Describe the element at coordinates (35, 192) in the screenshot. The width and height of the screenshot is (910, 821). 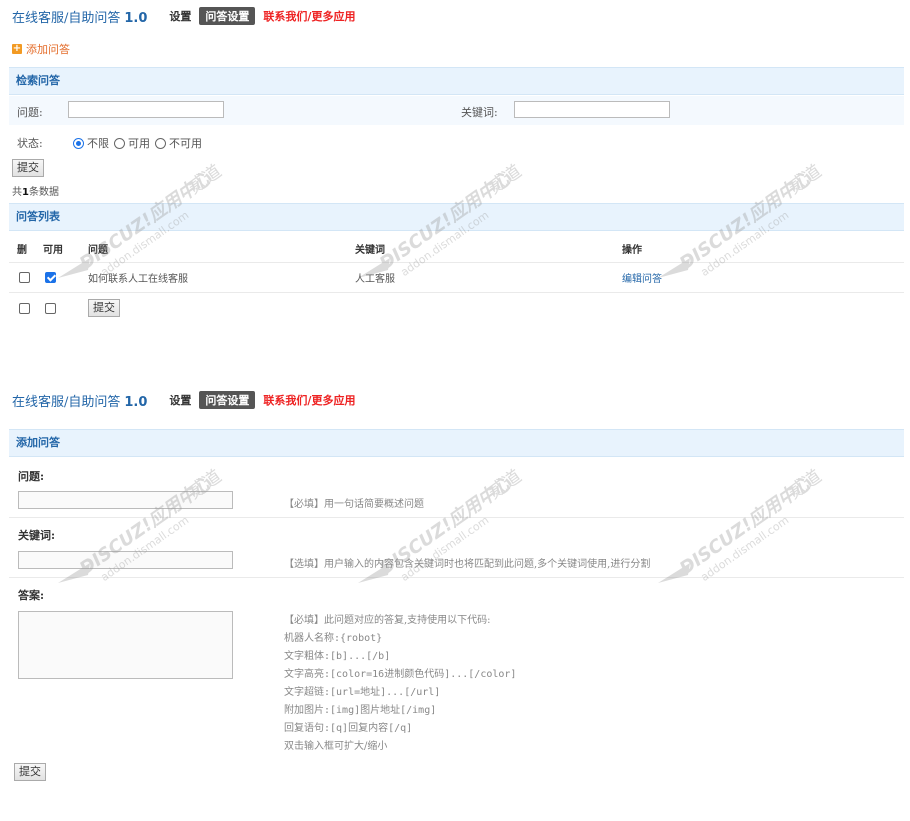
I see `result-count: 共1条数据` at that location.